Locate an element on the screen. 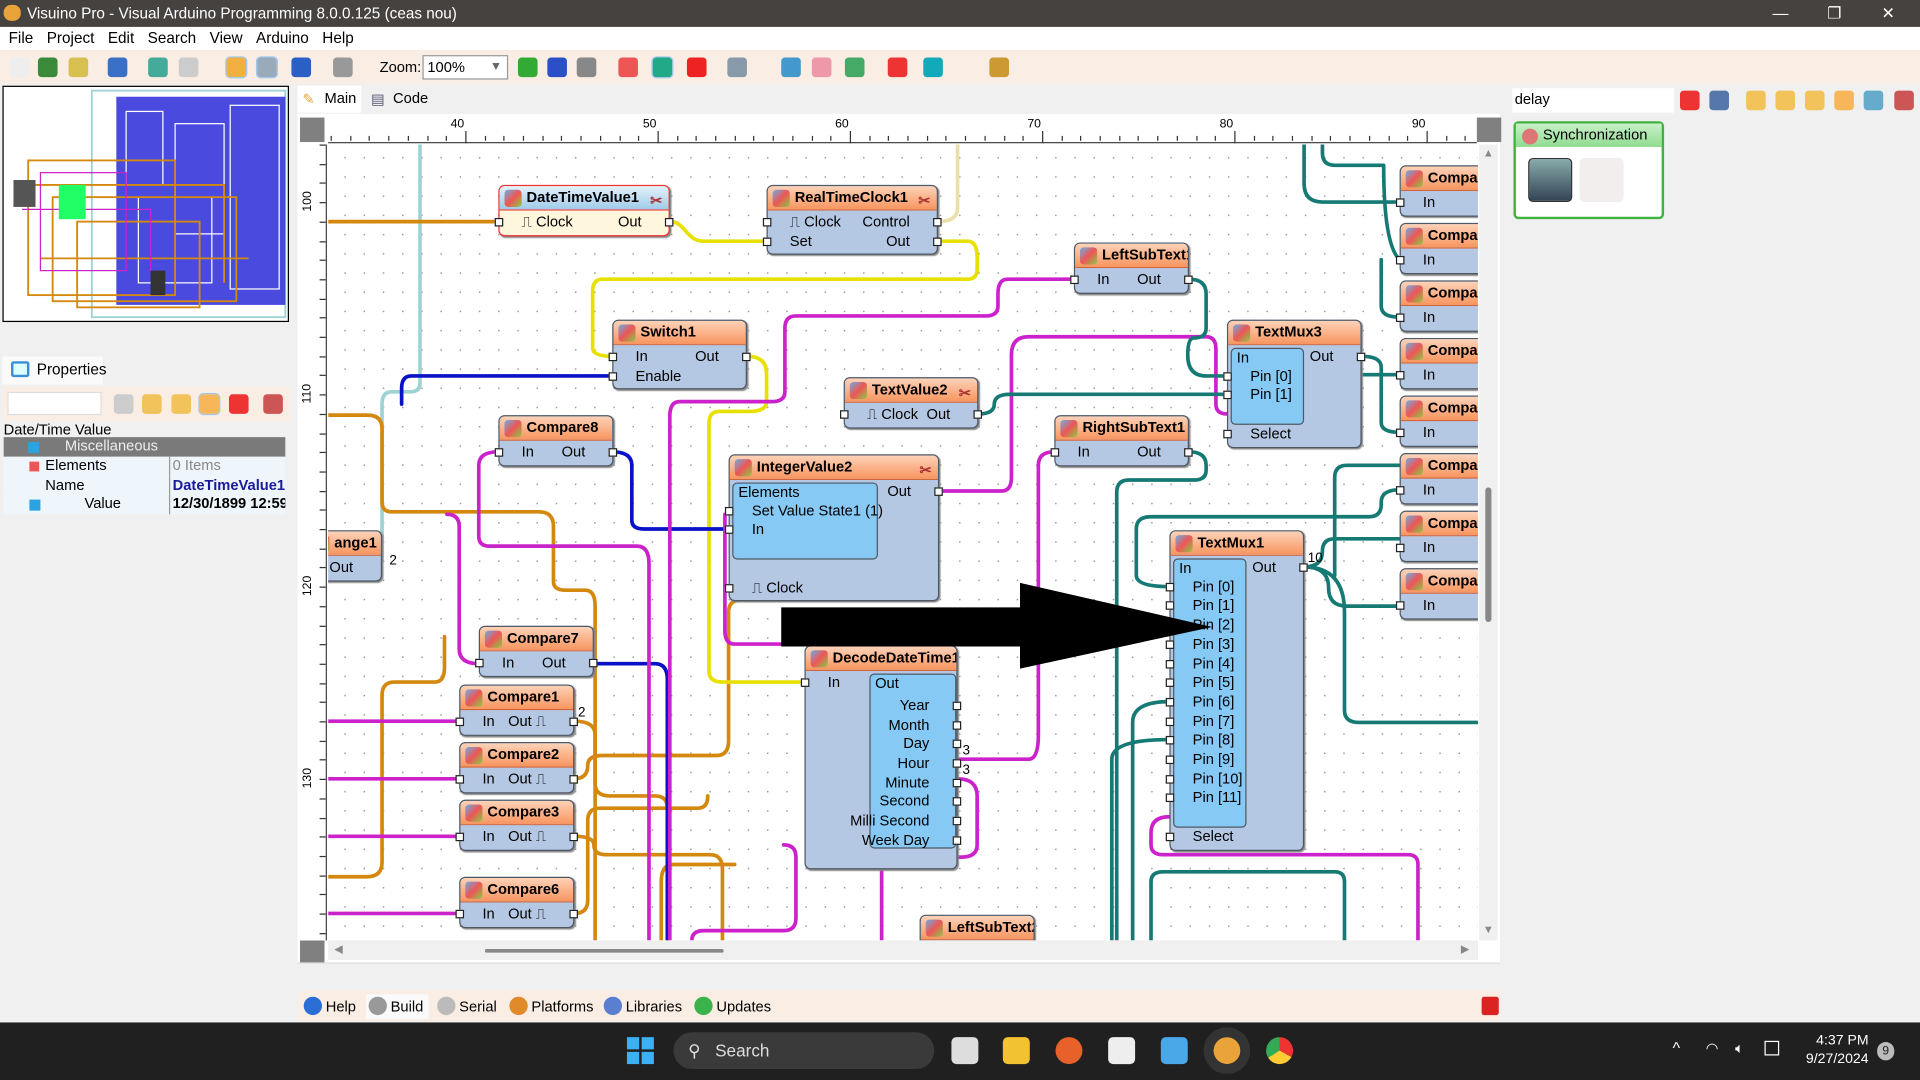 The height and width of the screenshot is (1080, 1920). start-icon is located at coordinates (640, 1051).